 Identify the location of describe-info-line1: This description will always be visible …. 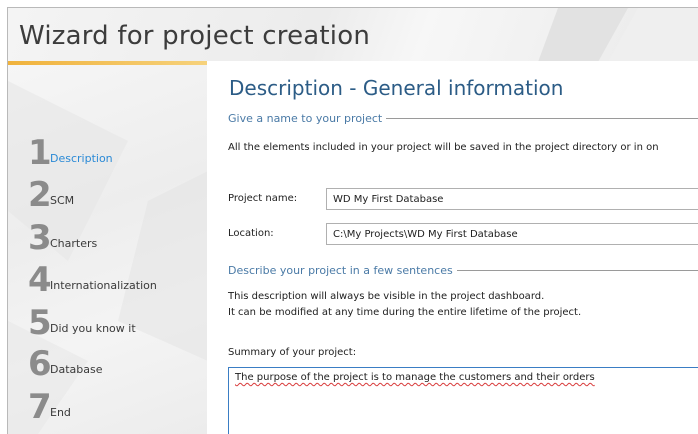
(386, 296).